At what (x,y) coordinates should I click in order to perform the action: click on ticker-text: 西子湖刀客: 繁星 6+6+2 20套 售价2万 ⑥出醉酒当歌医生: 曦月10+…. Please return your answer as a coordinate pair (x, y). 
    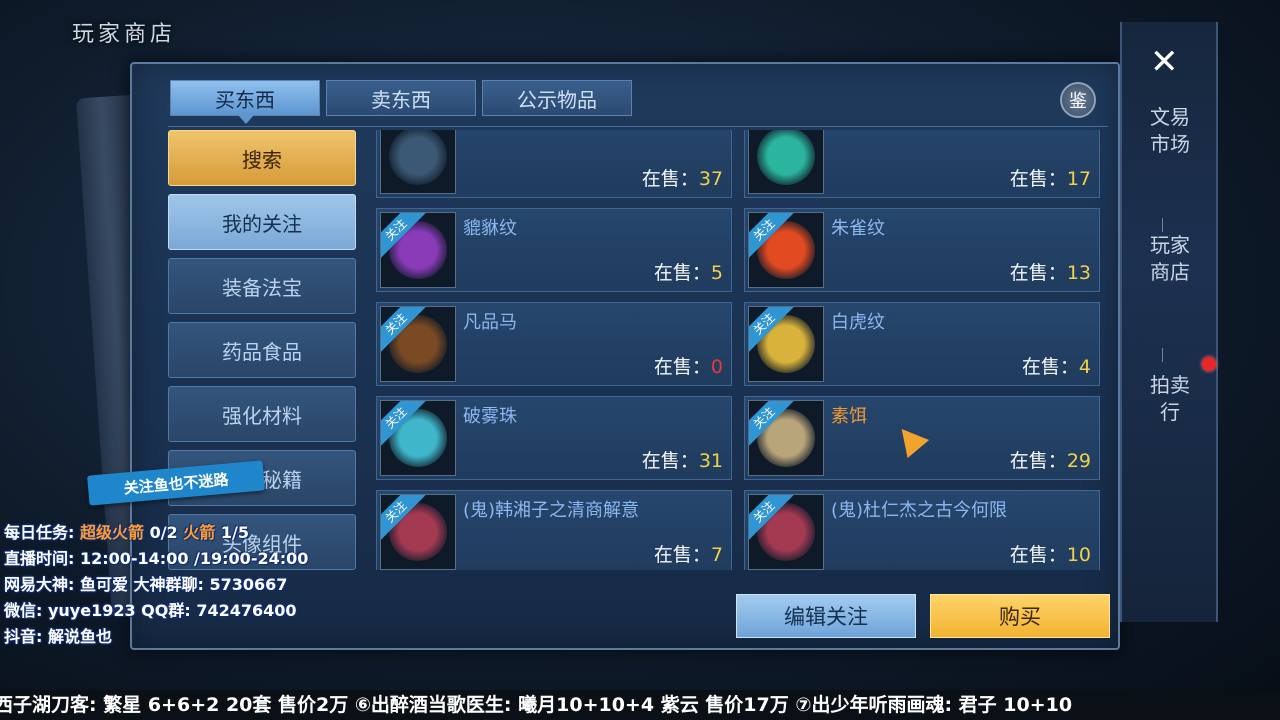
    Looking at the image, I should click on (536, 705).